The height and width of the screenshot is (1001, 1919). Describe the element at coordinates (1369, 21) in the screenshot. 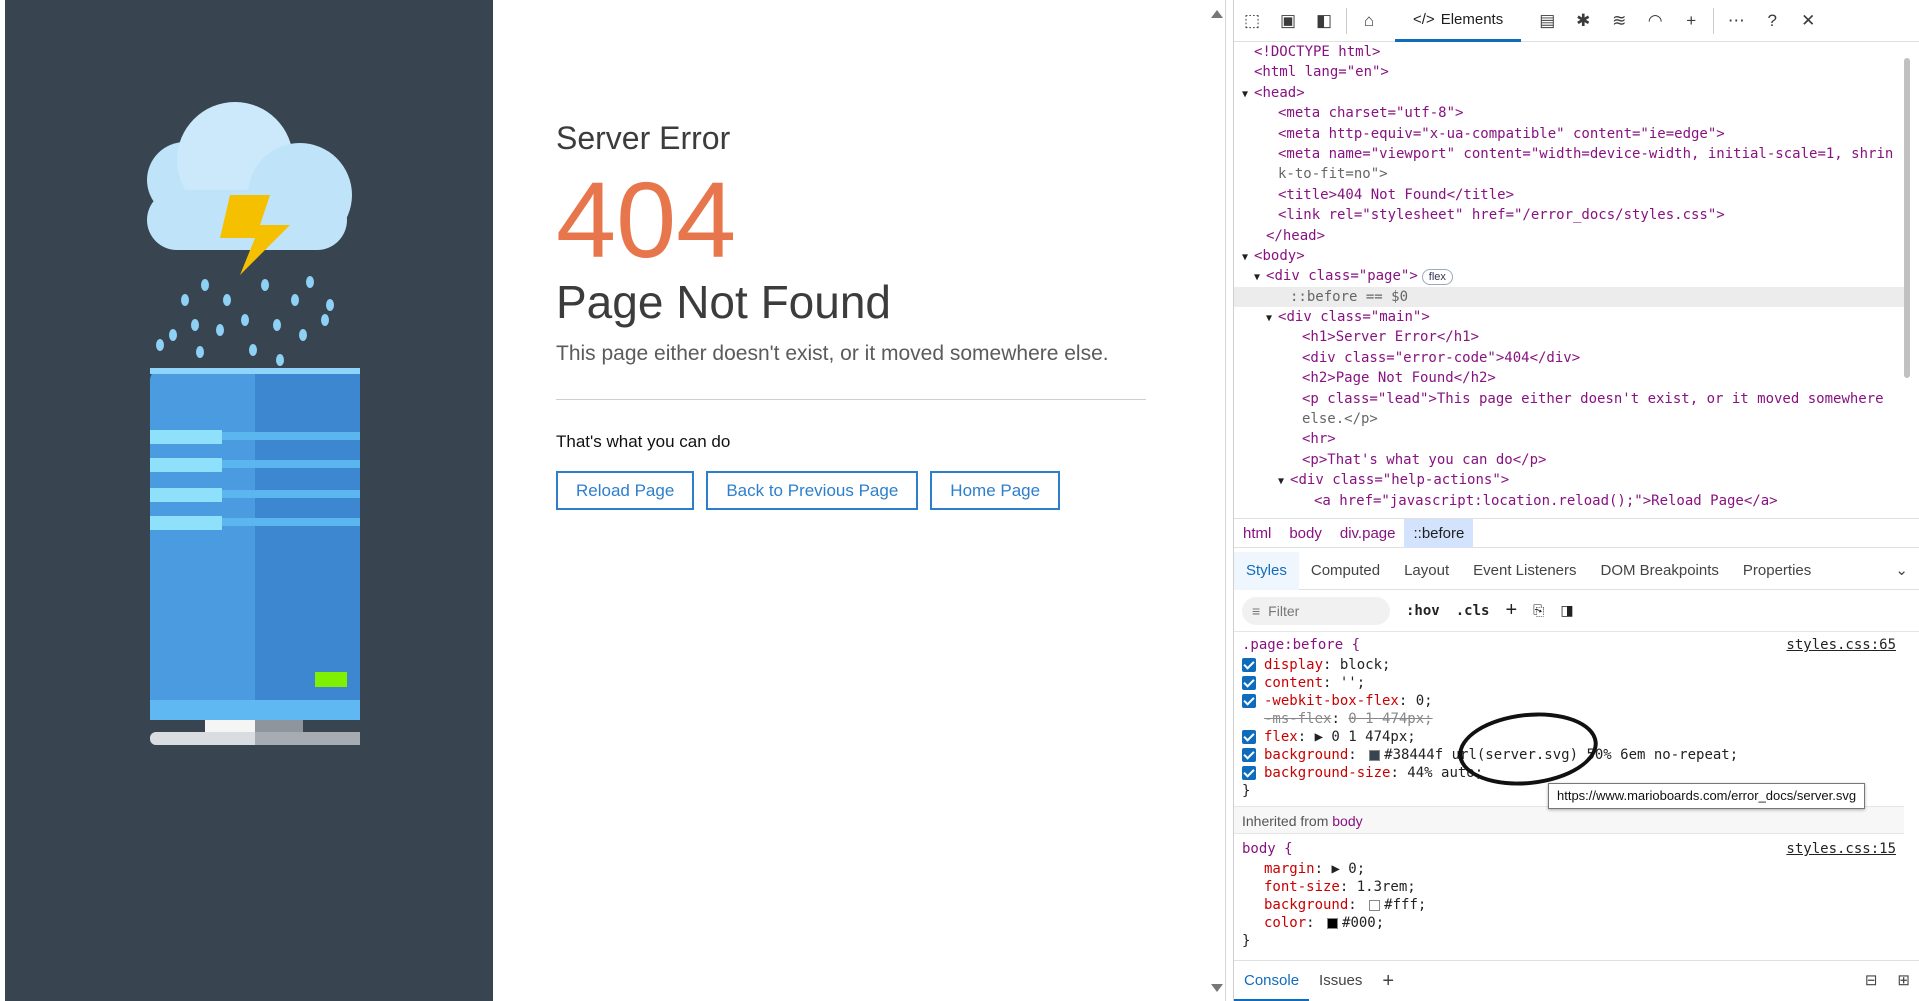

I see `welcome-icon: ⌂` at that location.